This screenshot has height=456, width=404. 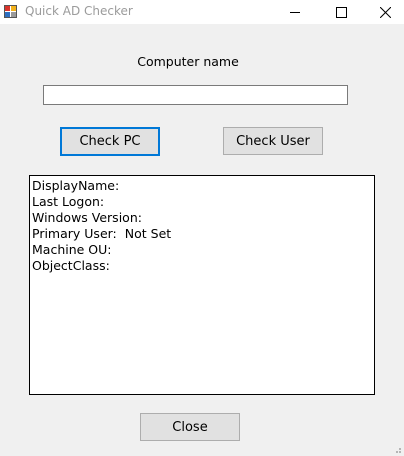 What do you see at coordinates (202, 186) in the screenshot?
I see `result-line-displayname: DisplayName:` at bounding box center [202, 186].